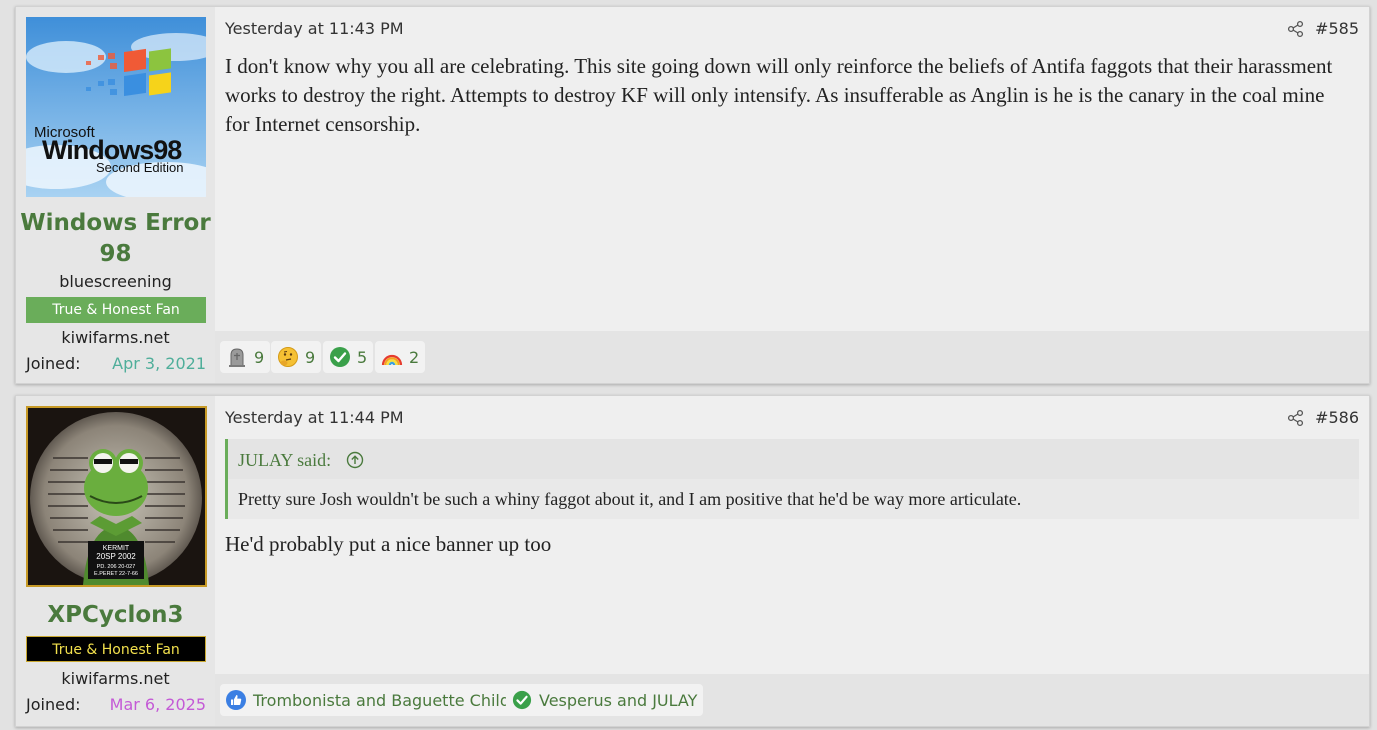  Describe the element at coordinates (414, 357) in the screenshot. I see `reaction-count: 2` at that location.